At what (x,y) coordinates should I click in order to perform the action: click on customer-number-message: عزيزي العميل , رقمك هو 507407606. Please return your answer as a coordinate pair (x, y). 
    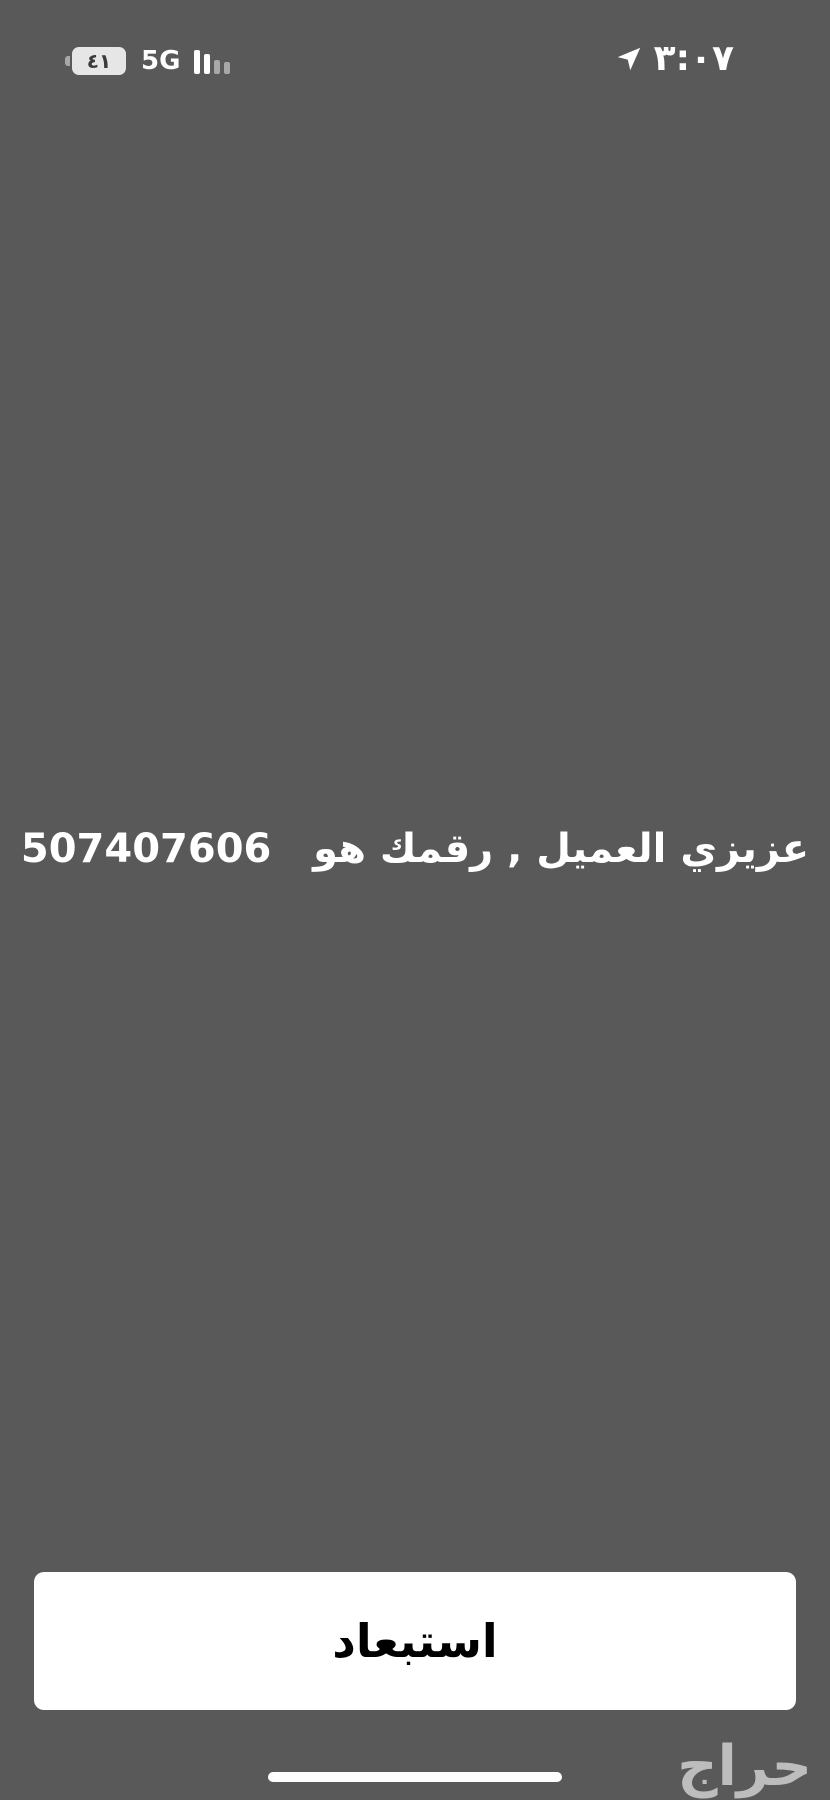
    Looking at the image, I should click on (415, 849).